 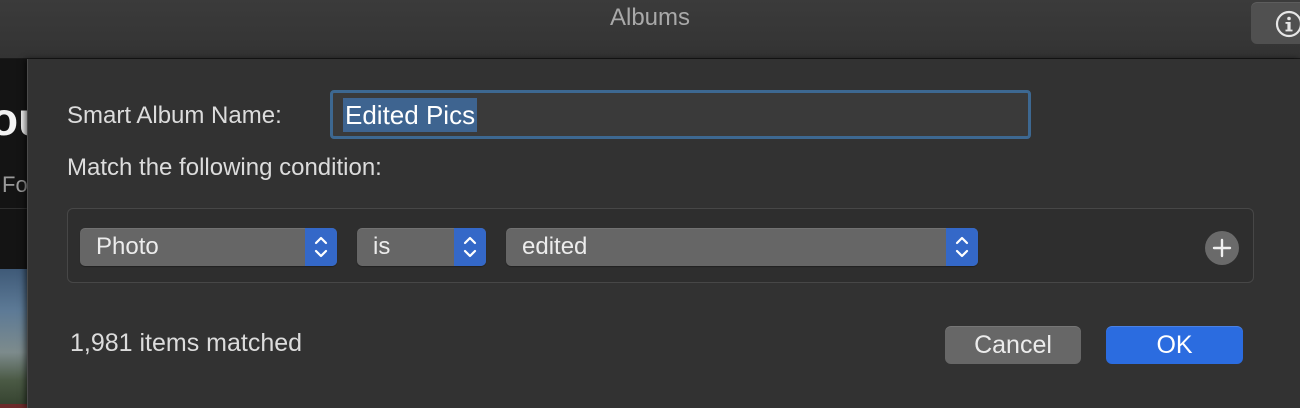 What do you see at coordinates (650, 17) in the screenshot?
I see `window-title: Albums` at bounding box center [650, 17].